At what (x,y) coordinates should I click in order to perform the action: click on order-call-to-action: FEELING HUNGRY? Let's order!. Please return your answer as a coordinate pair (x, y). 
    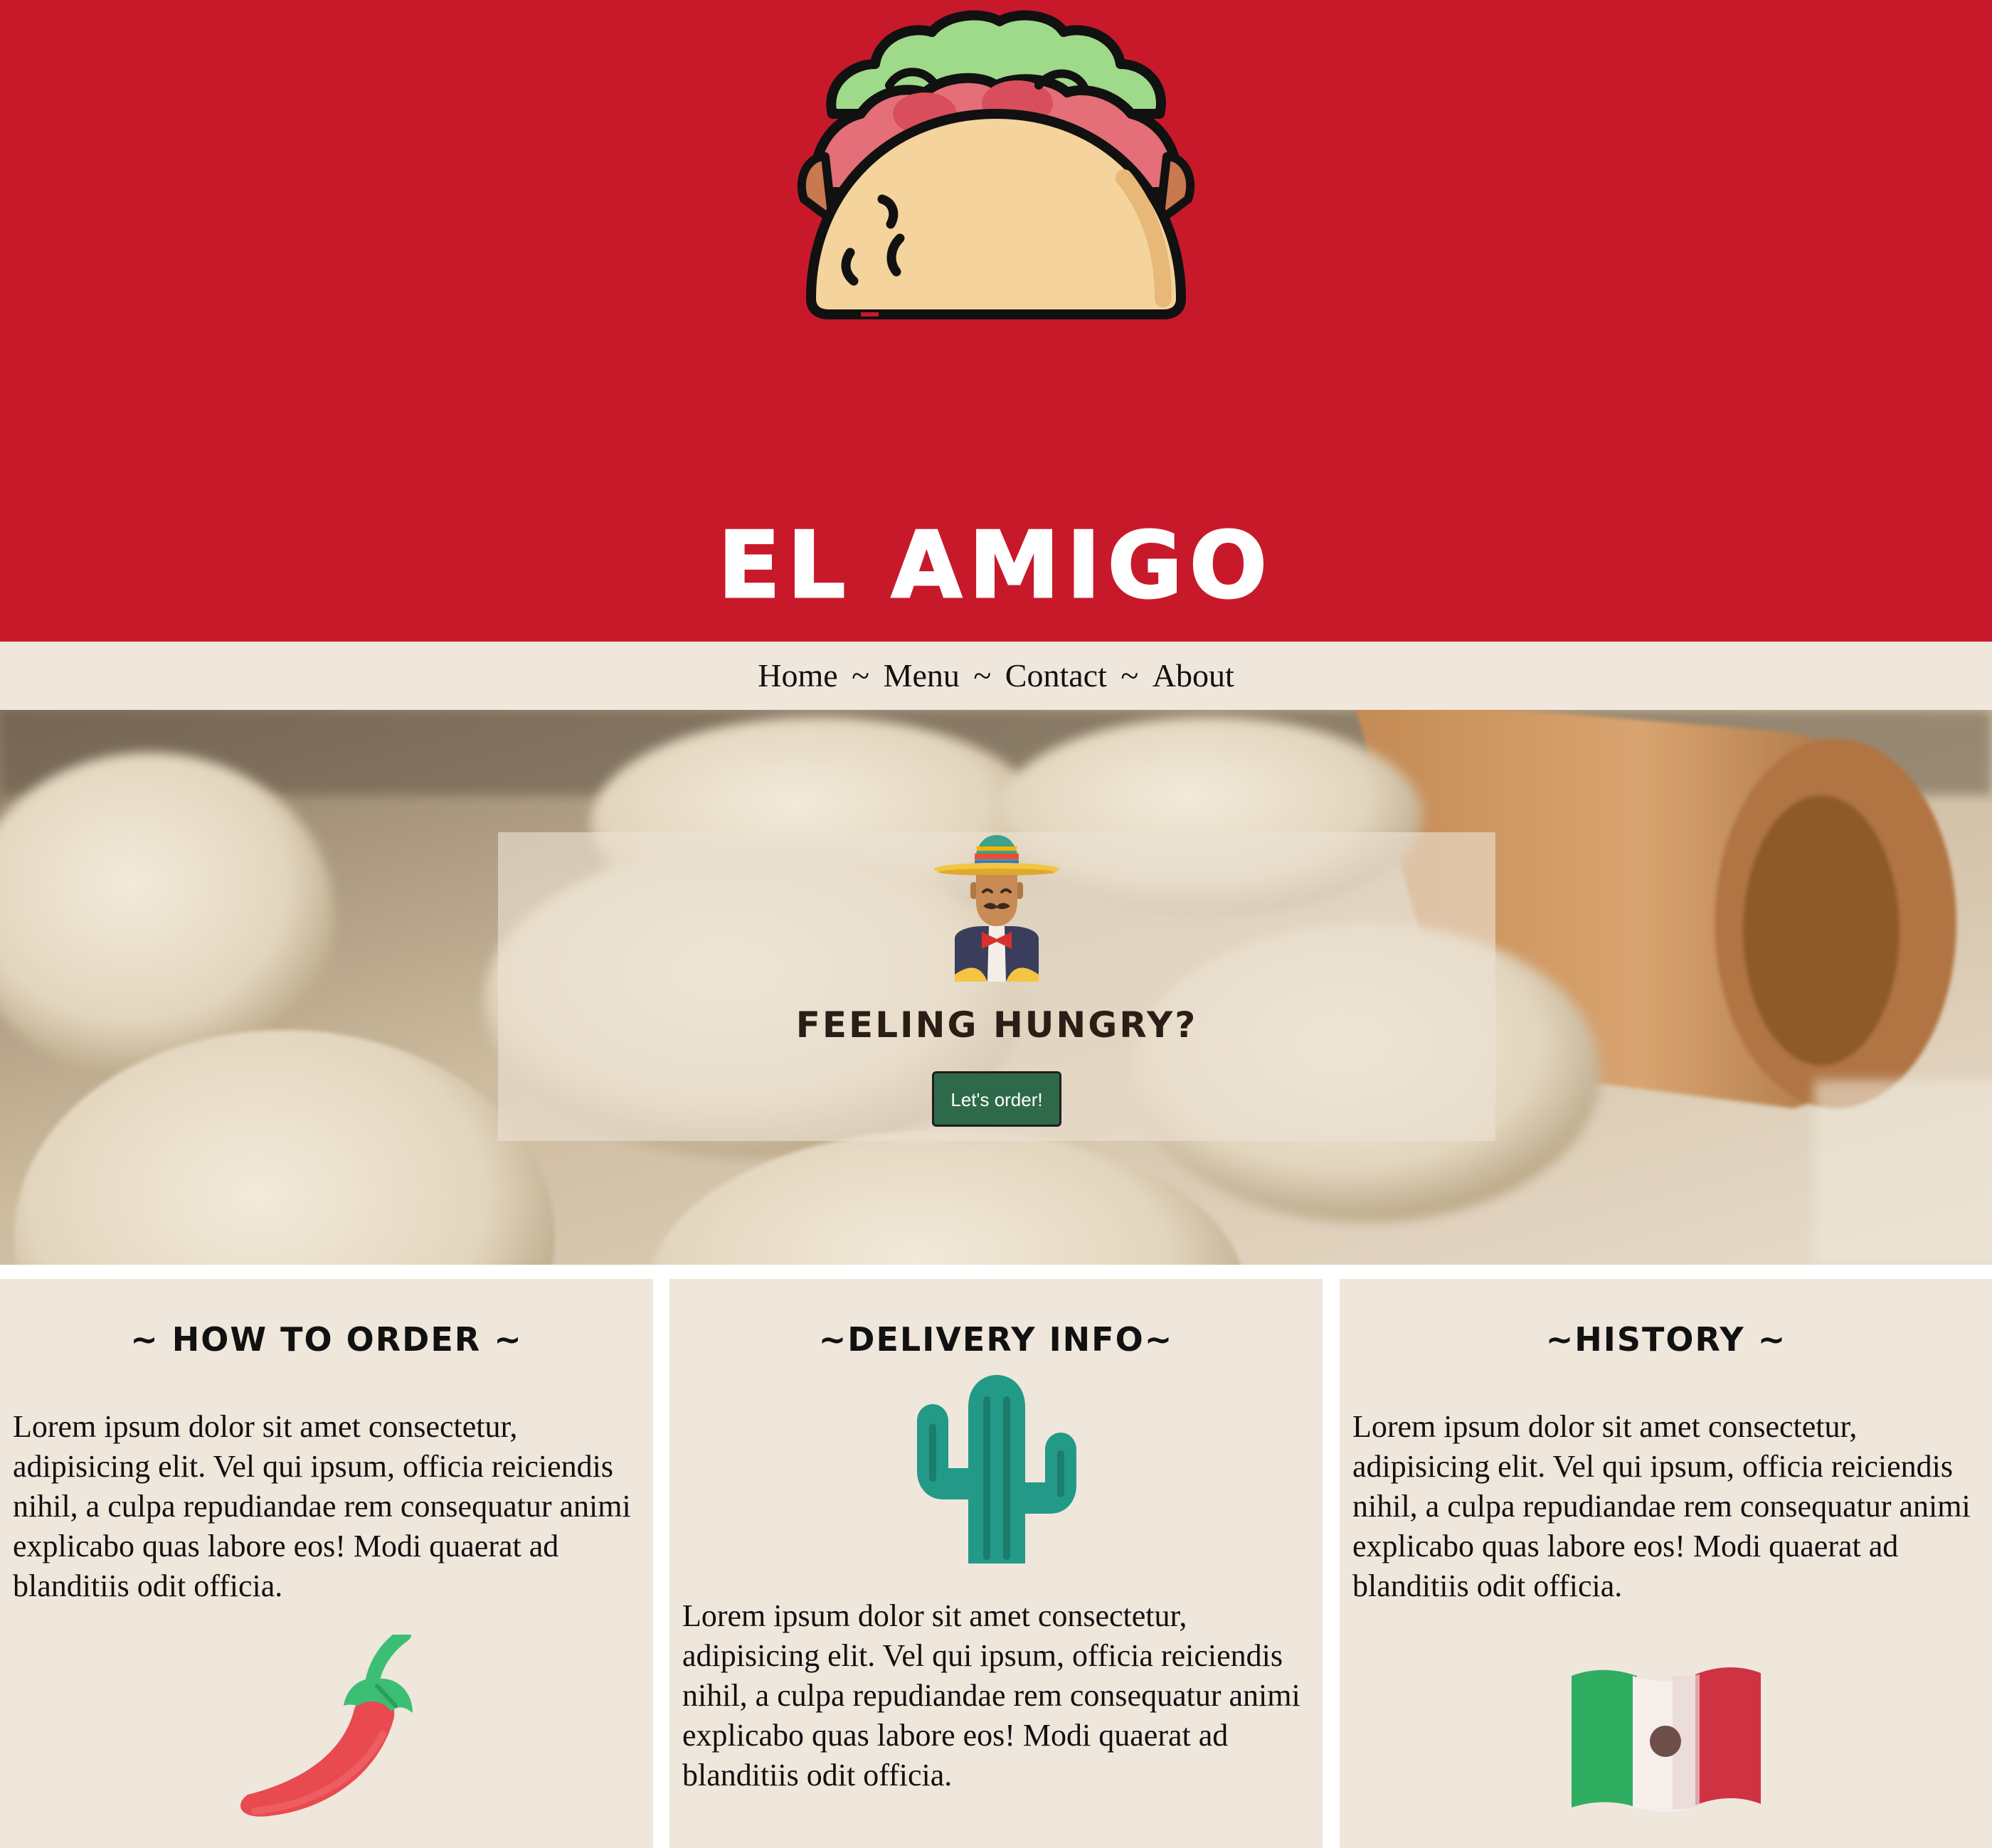
    Looking at the image, I should click on (996, 986).